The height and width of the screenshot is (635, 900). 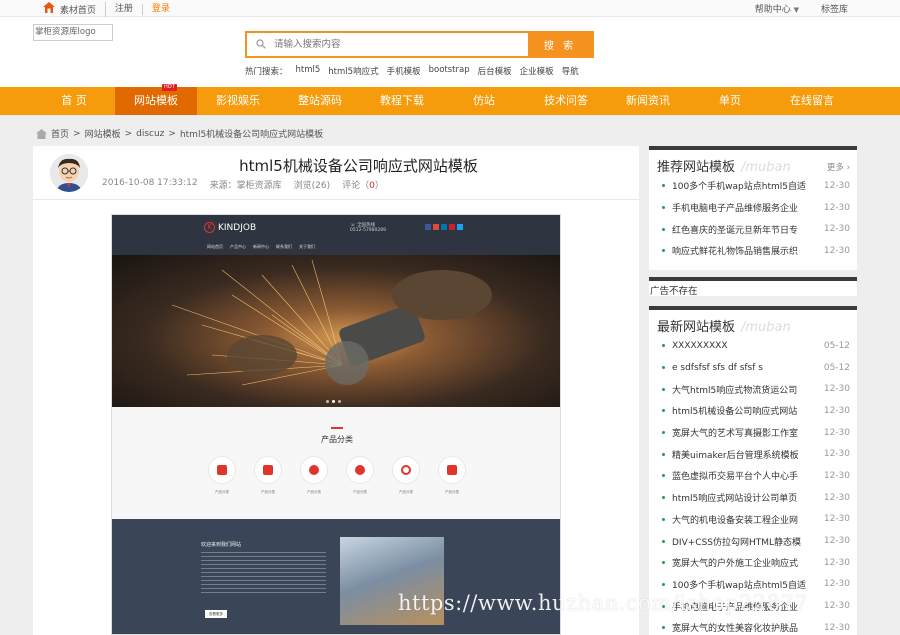 I want to click on hot-term: html5响应式, so click(x=353, y=71).